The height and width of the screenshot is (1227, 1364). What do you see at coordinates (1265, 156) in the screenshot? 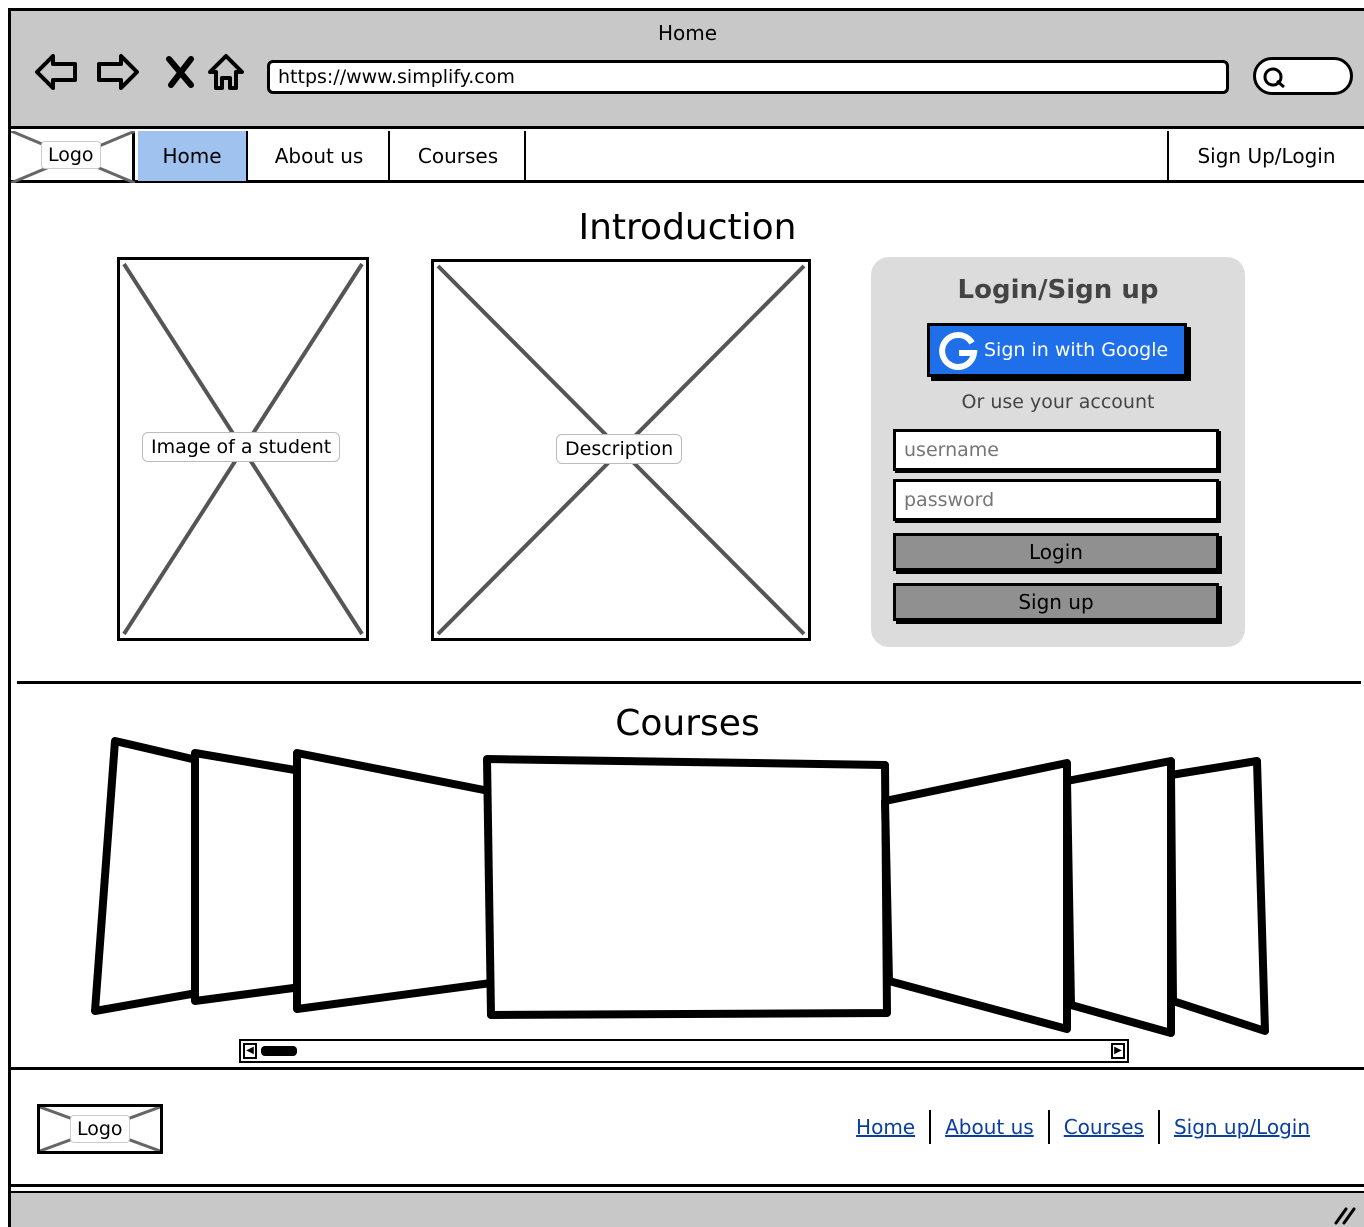
I see `nav-signup-login: Sign Up/Login` at bounding box center [1265, 156].